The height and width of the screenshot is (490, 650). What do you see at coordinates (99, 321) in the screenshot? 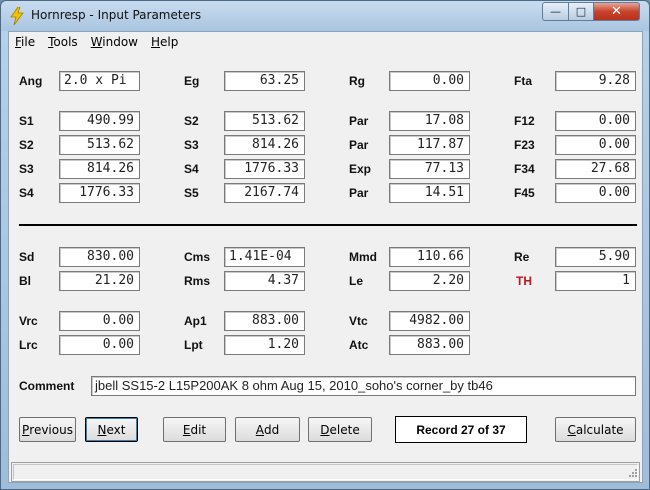
I see `field-vrc: 0.00` at bounding box center [99, 321].